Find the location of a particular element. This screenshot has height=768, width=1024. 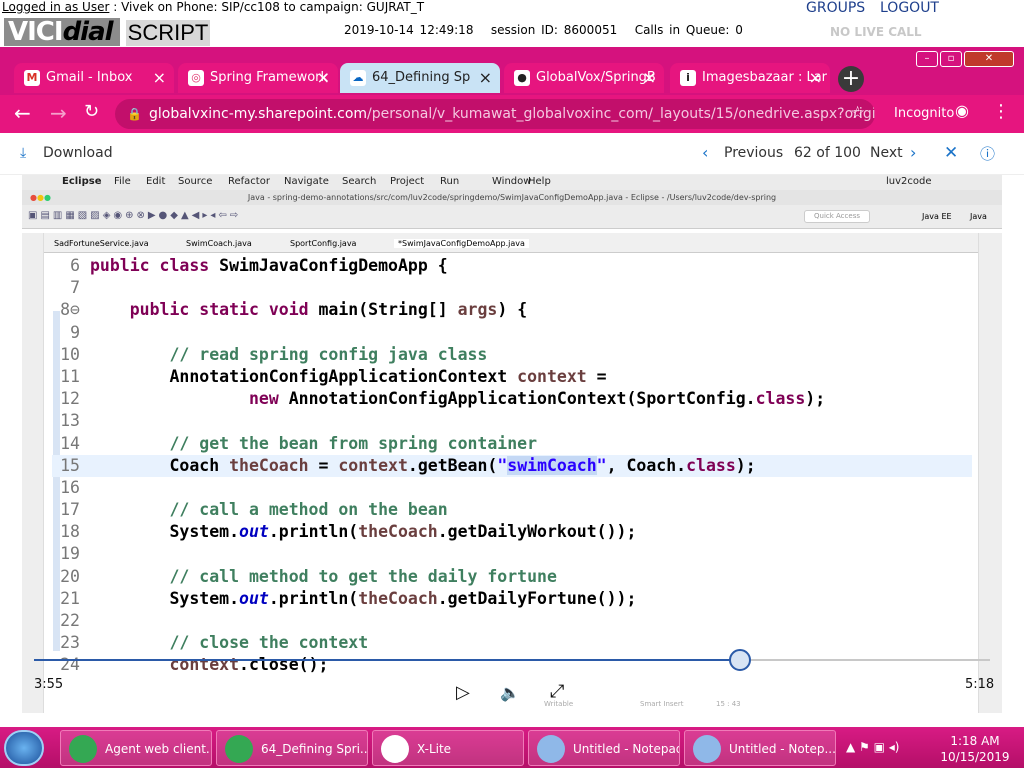

code-text: public static void main(String[] args) { is located at coordinates (308, 310).